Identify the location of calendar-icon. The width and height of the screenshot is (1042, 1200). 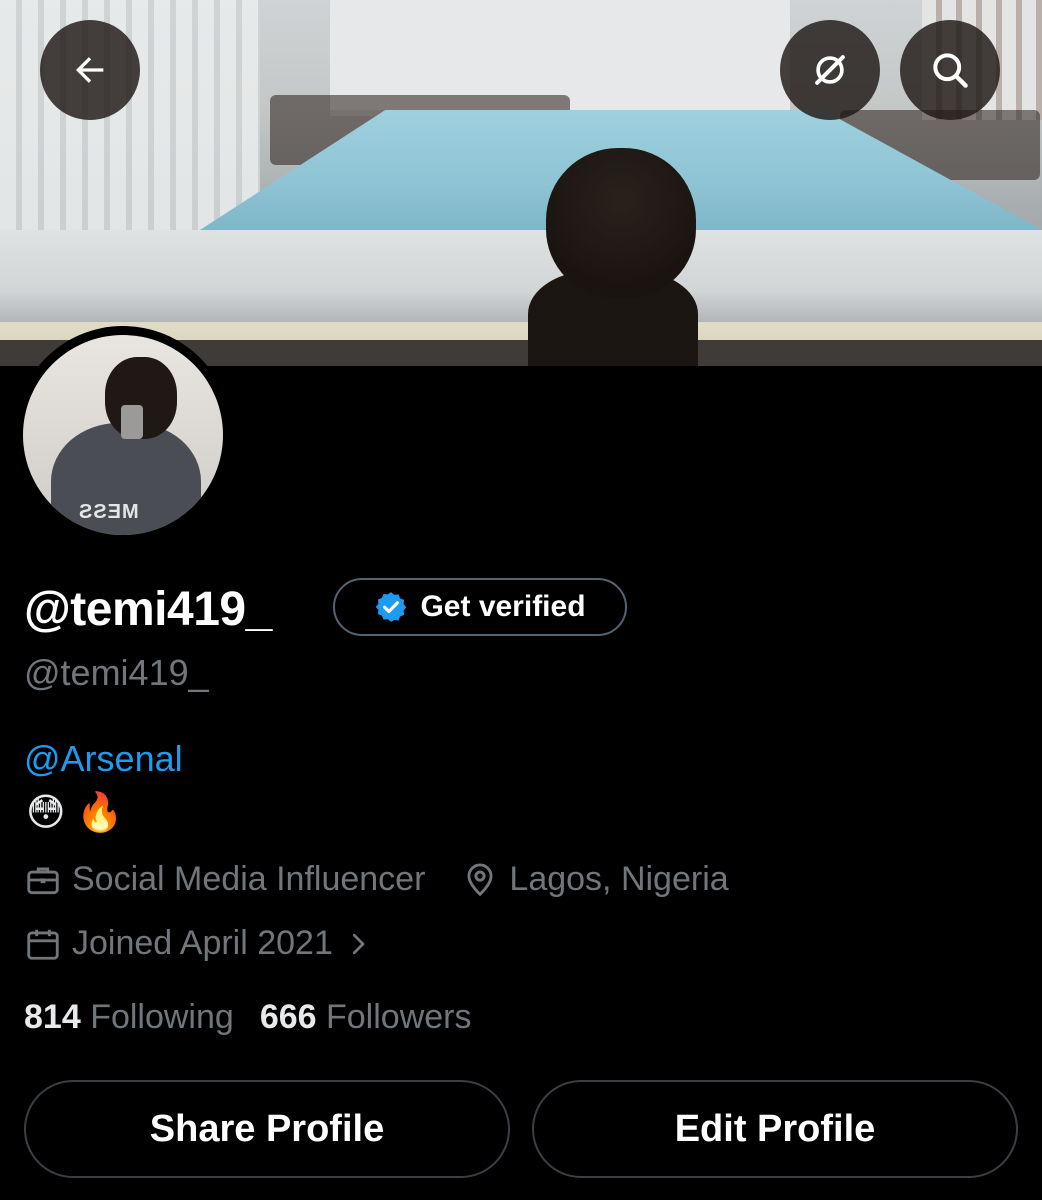
(43, 944).